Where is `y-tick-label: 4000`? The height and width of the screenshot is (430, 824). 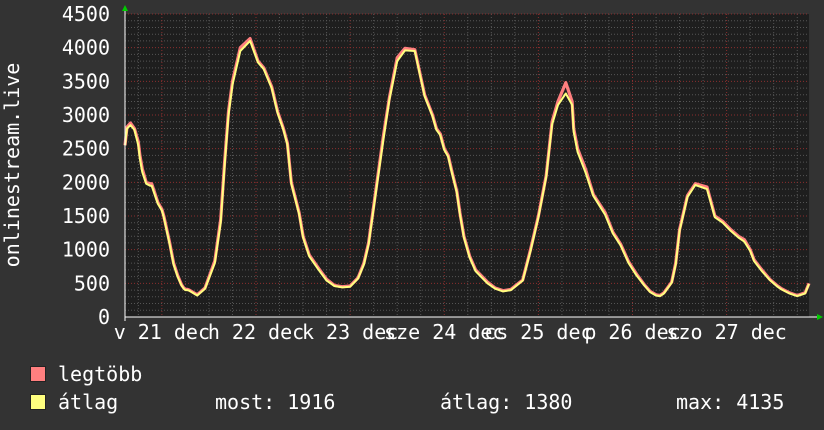
y-tick-label: 4000 is located at coordinates (86, 48).